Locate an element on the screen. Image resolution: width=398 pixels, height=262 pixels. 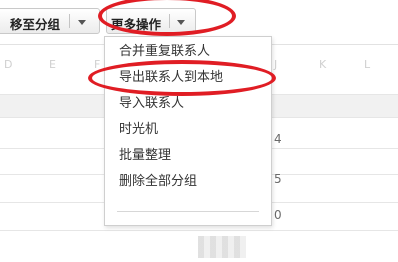
column-letter: D is located at coordinates (8, 64).